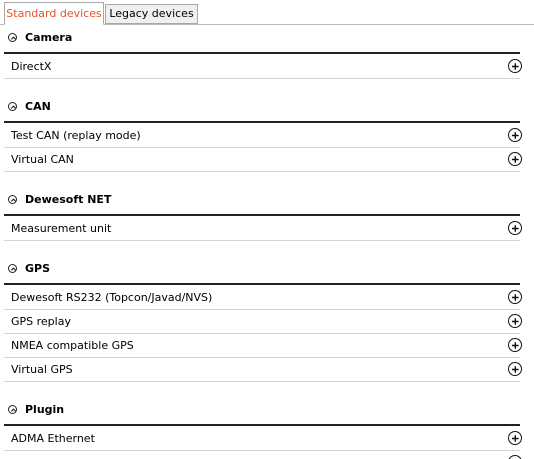  Describe the element at coordinates (267, 12) in the screenshot. I see `device-tabs: Standard devices Legacy devices` at that location.